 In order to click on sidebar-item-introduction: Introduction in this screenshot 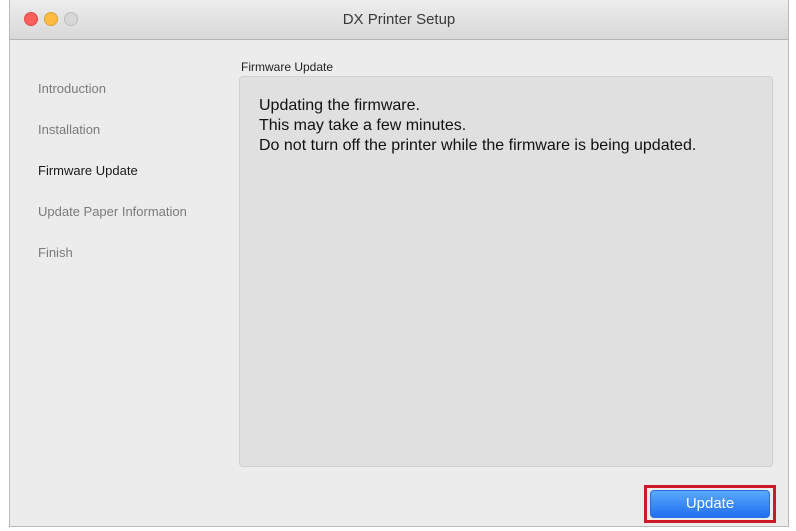, I will do `click(72, 88)`.